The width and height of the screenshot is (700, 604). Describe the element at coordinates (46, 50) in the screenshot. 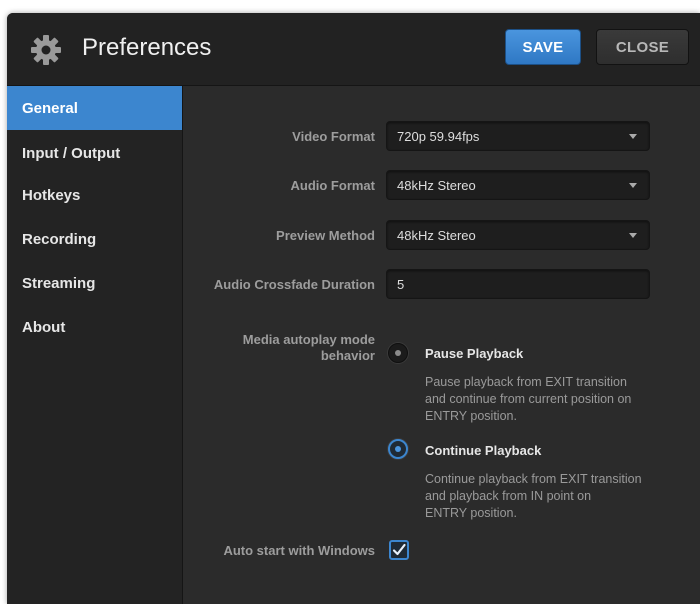

I see `gear-icon` at that location.